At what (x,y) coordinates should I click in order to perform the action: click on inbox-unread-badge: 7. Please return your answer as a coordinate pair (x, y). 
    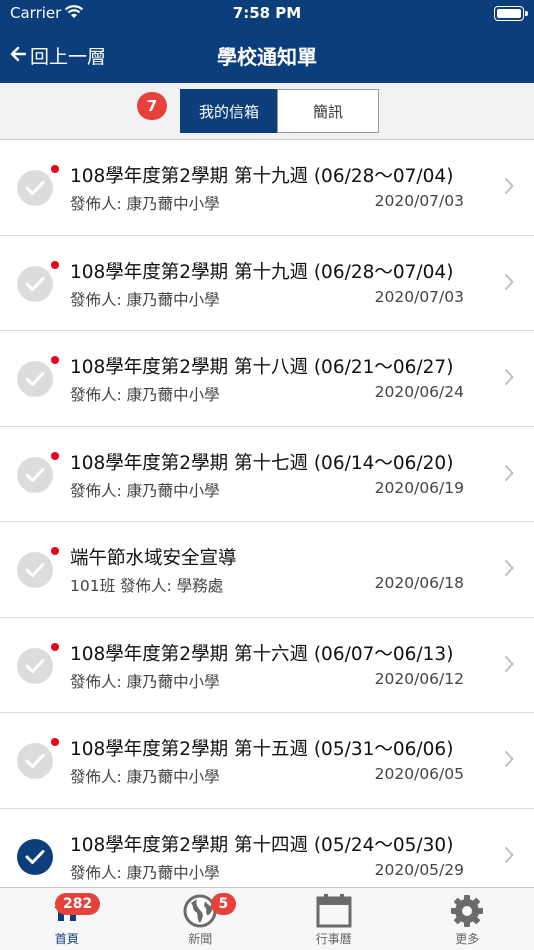
    Looking at the image, I should click on (152, 106).